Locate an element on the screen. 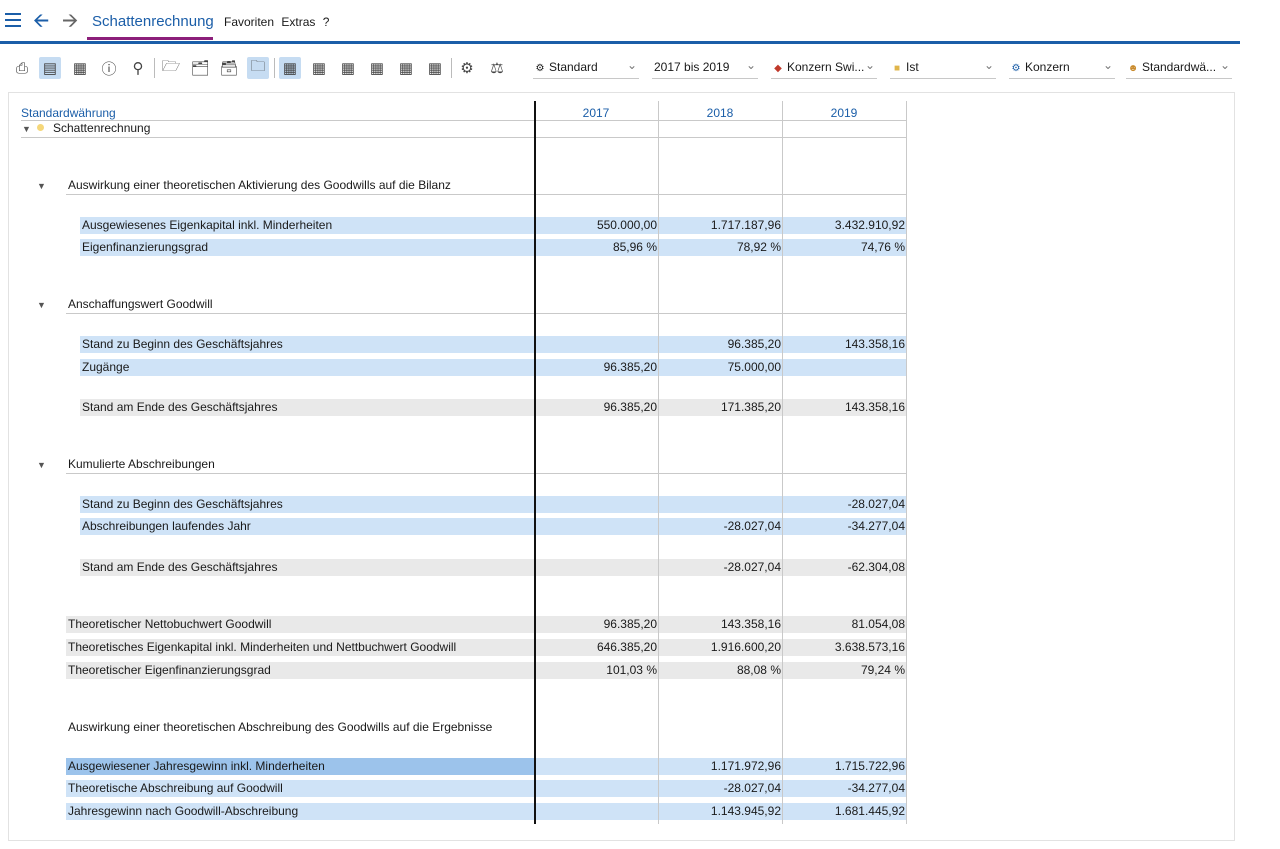 The height and width of the screenshot is (849, 1280). balance-icon: ⚖ is located at coordinates (497, 68).